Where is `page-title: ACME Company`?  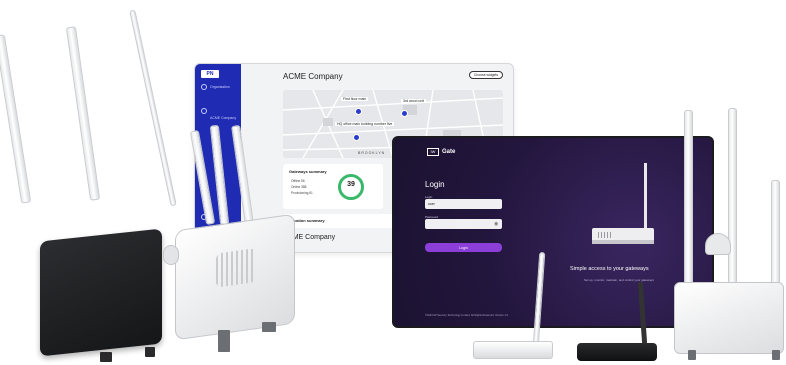 page-title: ACME Company is located at coordinates (313, 76).